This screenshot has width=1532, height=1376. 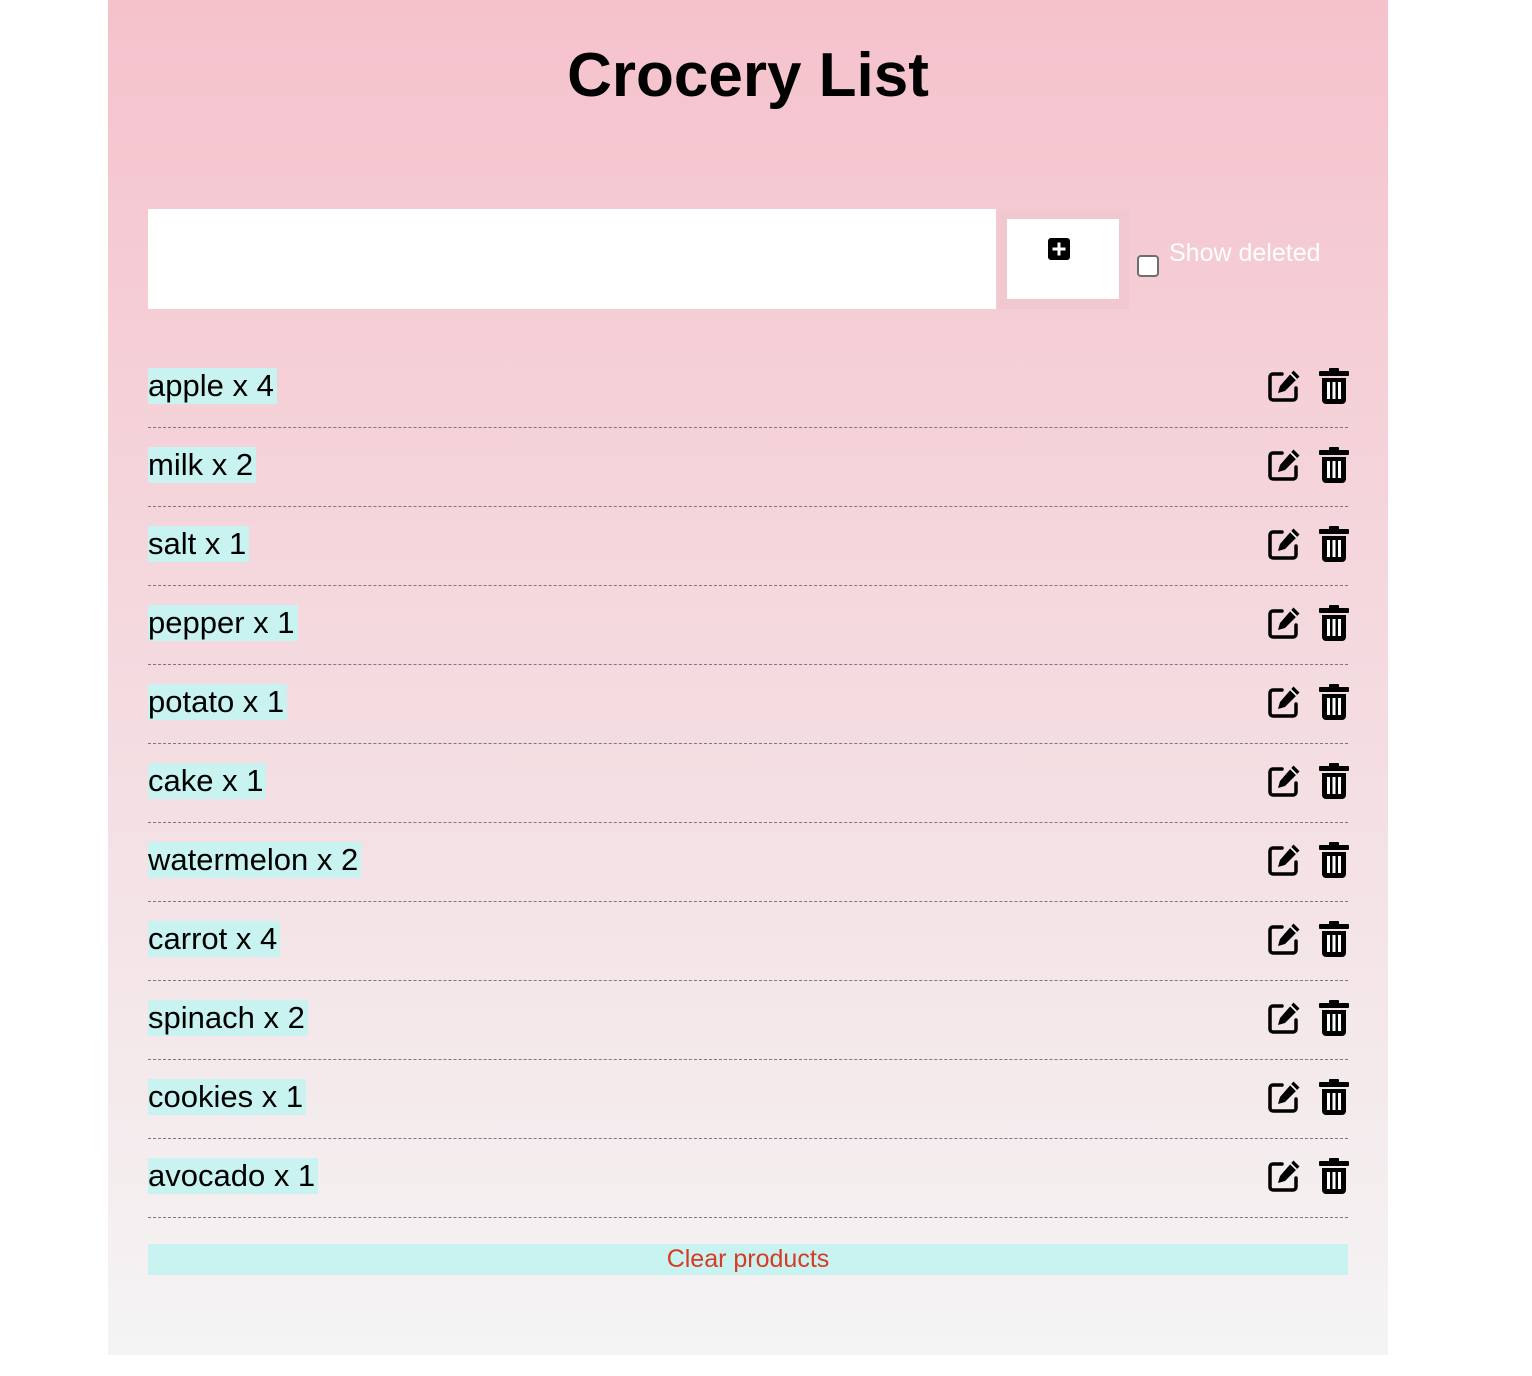 I want to click on show-deleted-label: Show deleted, so click(x=1245, y=253).